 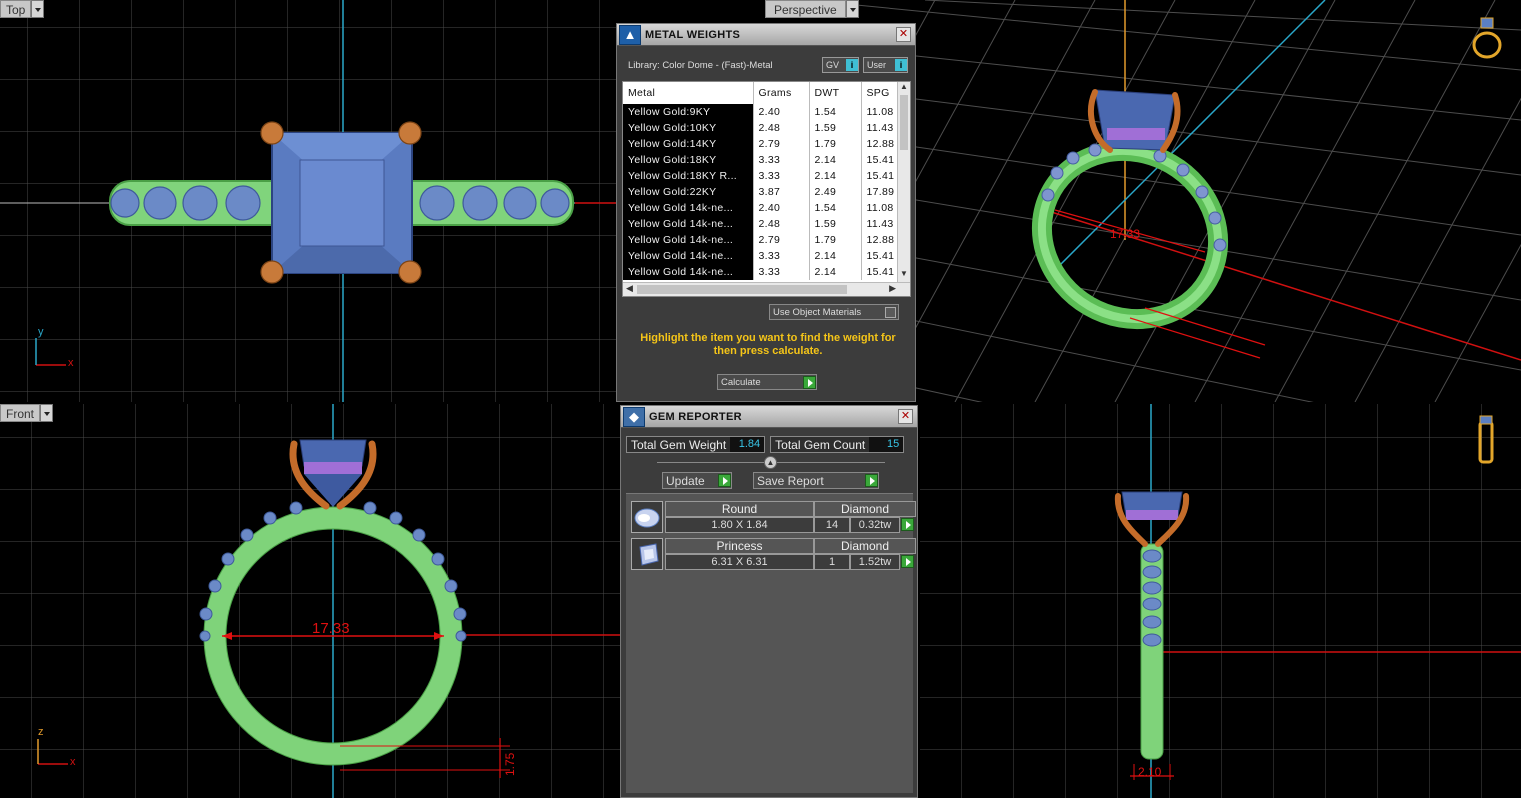 I want to click on table-row: Yellow Gold 14k-ne... 2.40 1.54 11.08, so click(x=761, y=208).